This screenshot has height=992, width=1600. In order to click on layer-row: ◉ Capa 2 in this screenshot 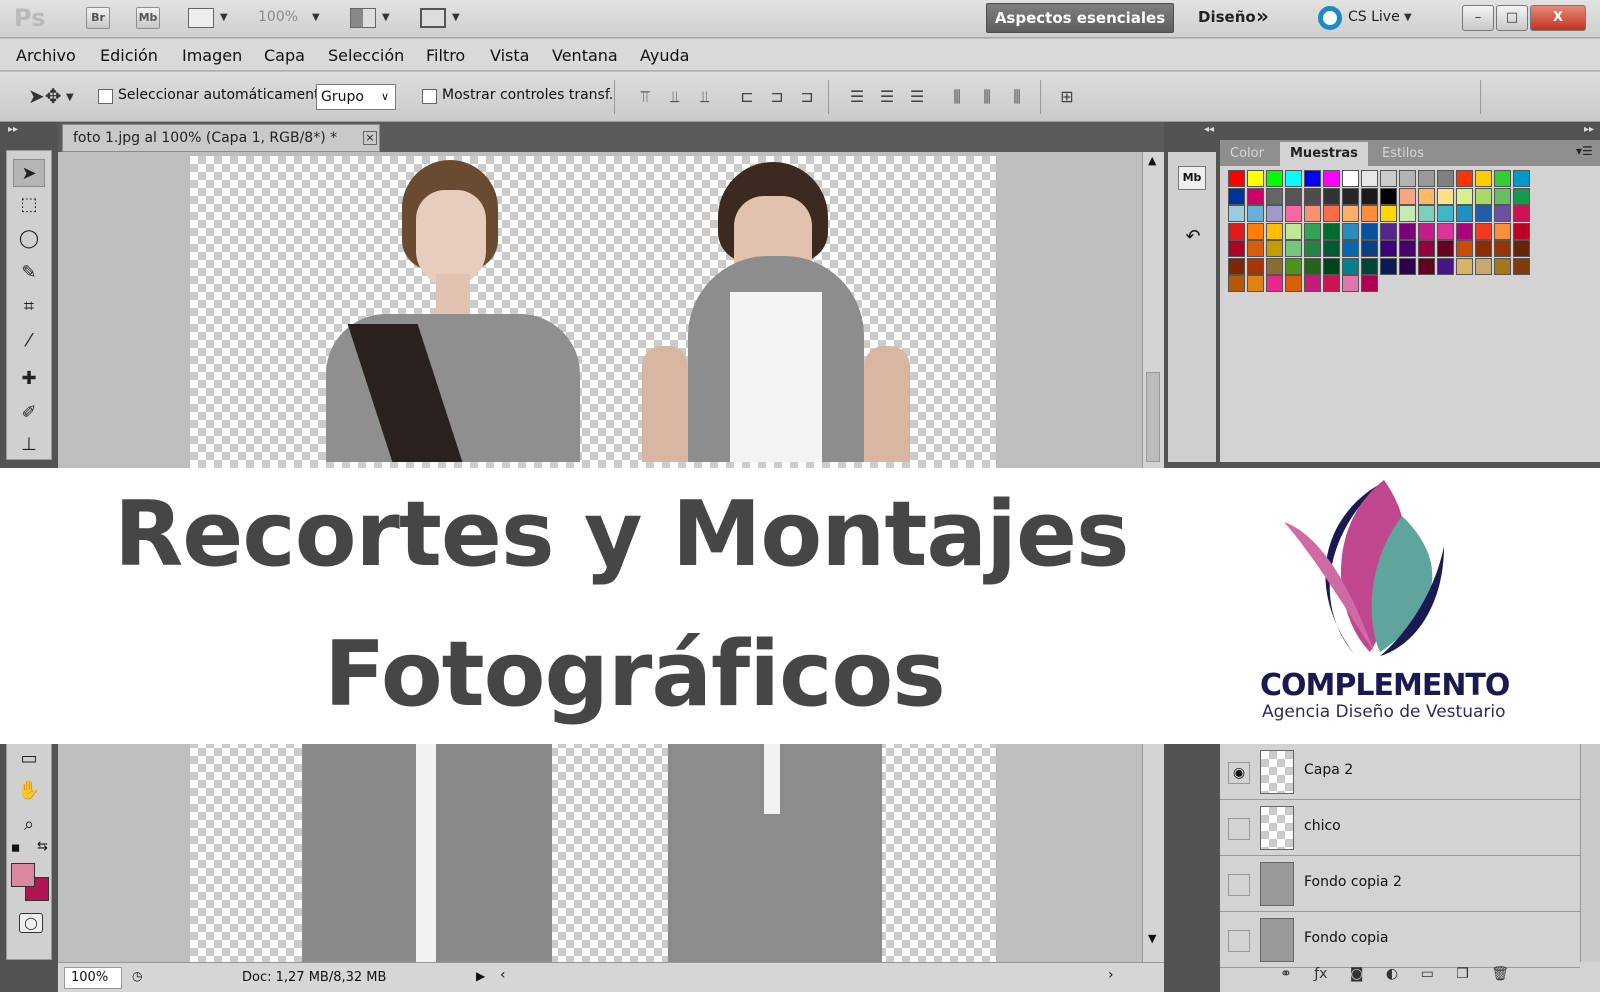, I will do `click(1400, 772)`.